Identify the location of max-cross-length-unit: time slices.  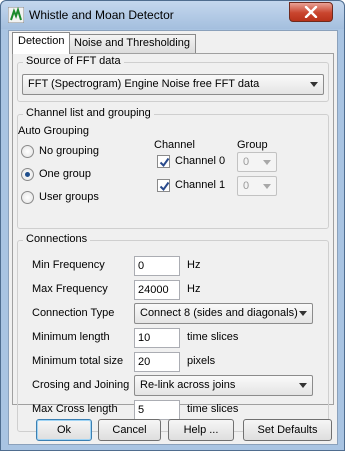
(213, 409).